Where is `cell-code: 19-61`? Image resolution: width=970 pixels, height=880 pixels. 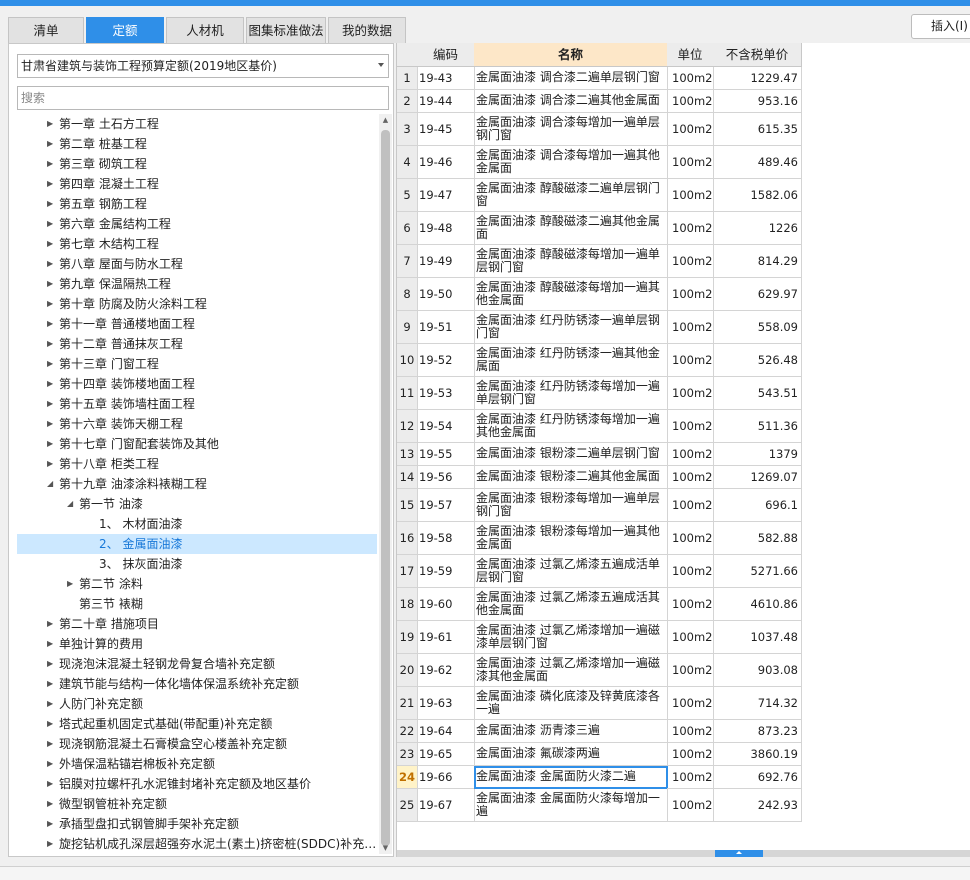
cell-code: 19-61 is located at coordinates (446, 637).